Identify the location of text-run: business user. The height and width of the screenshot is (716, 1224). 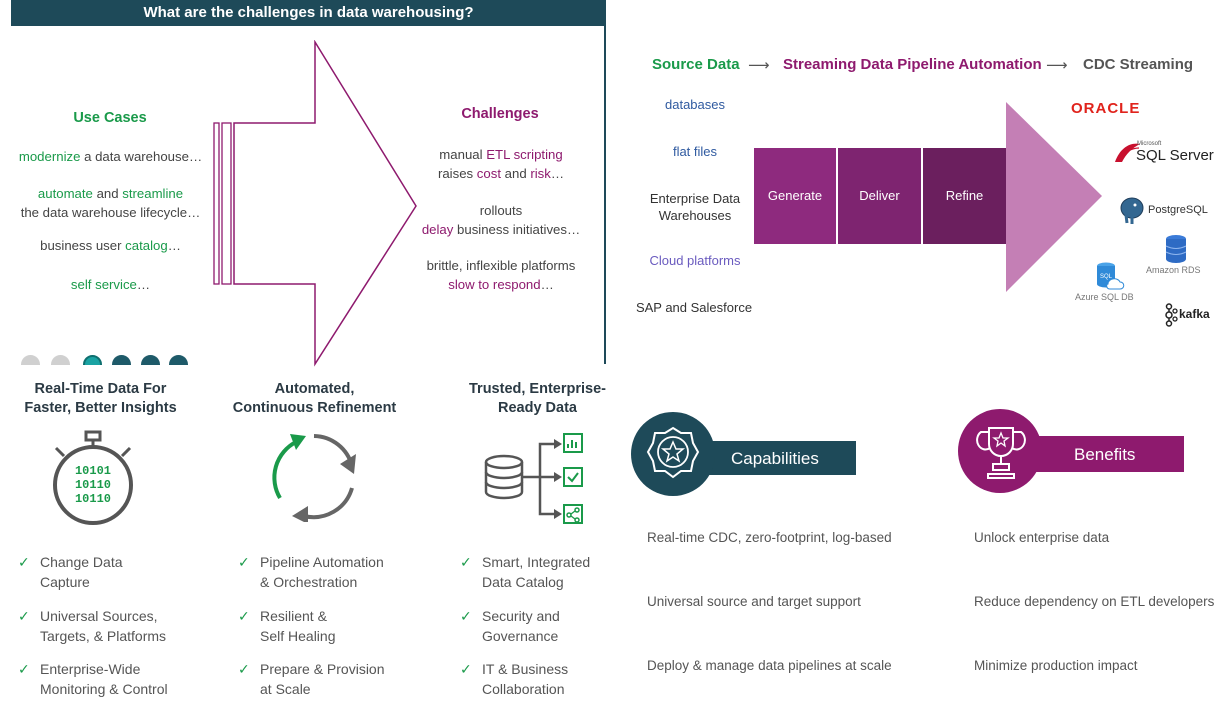
(83, 245).